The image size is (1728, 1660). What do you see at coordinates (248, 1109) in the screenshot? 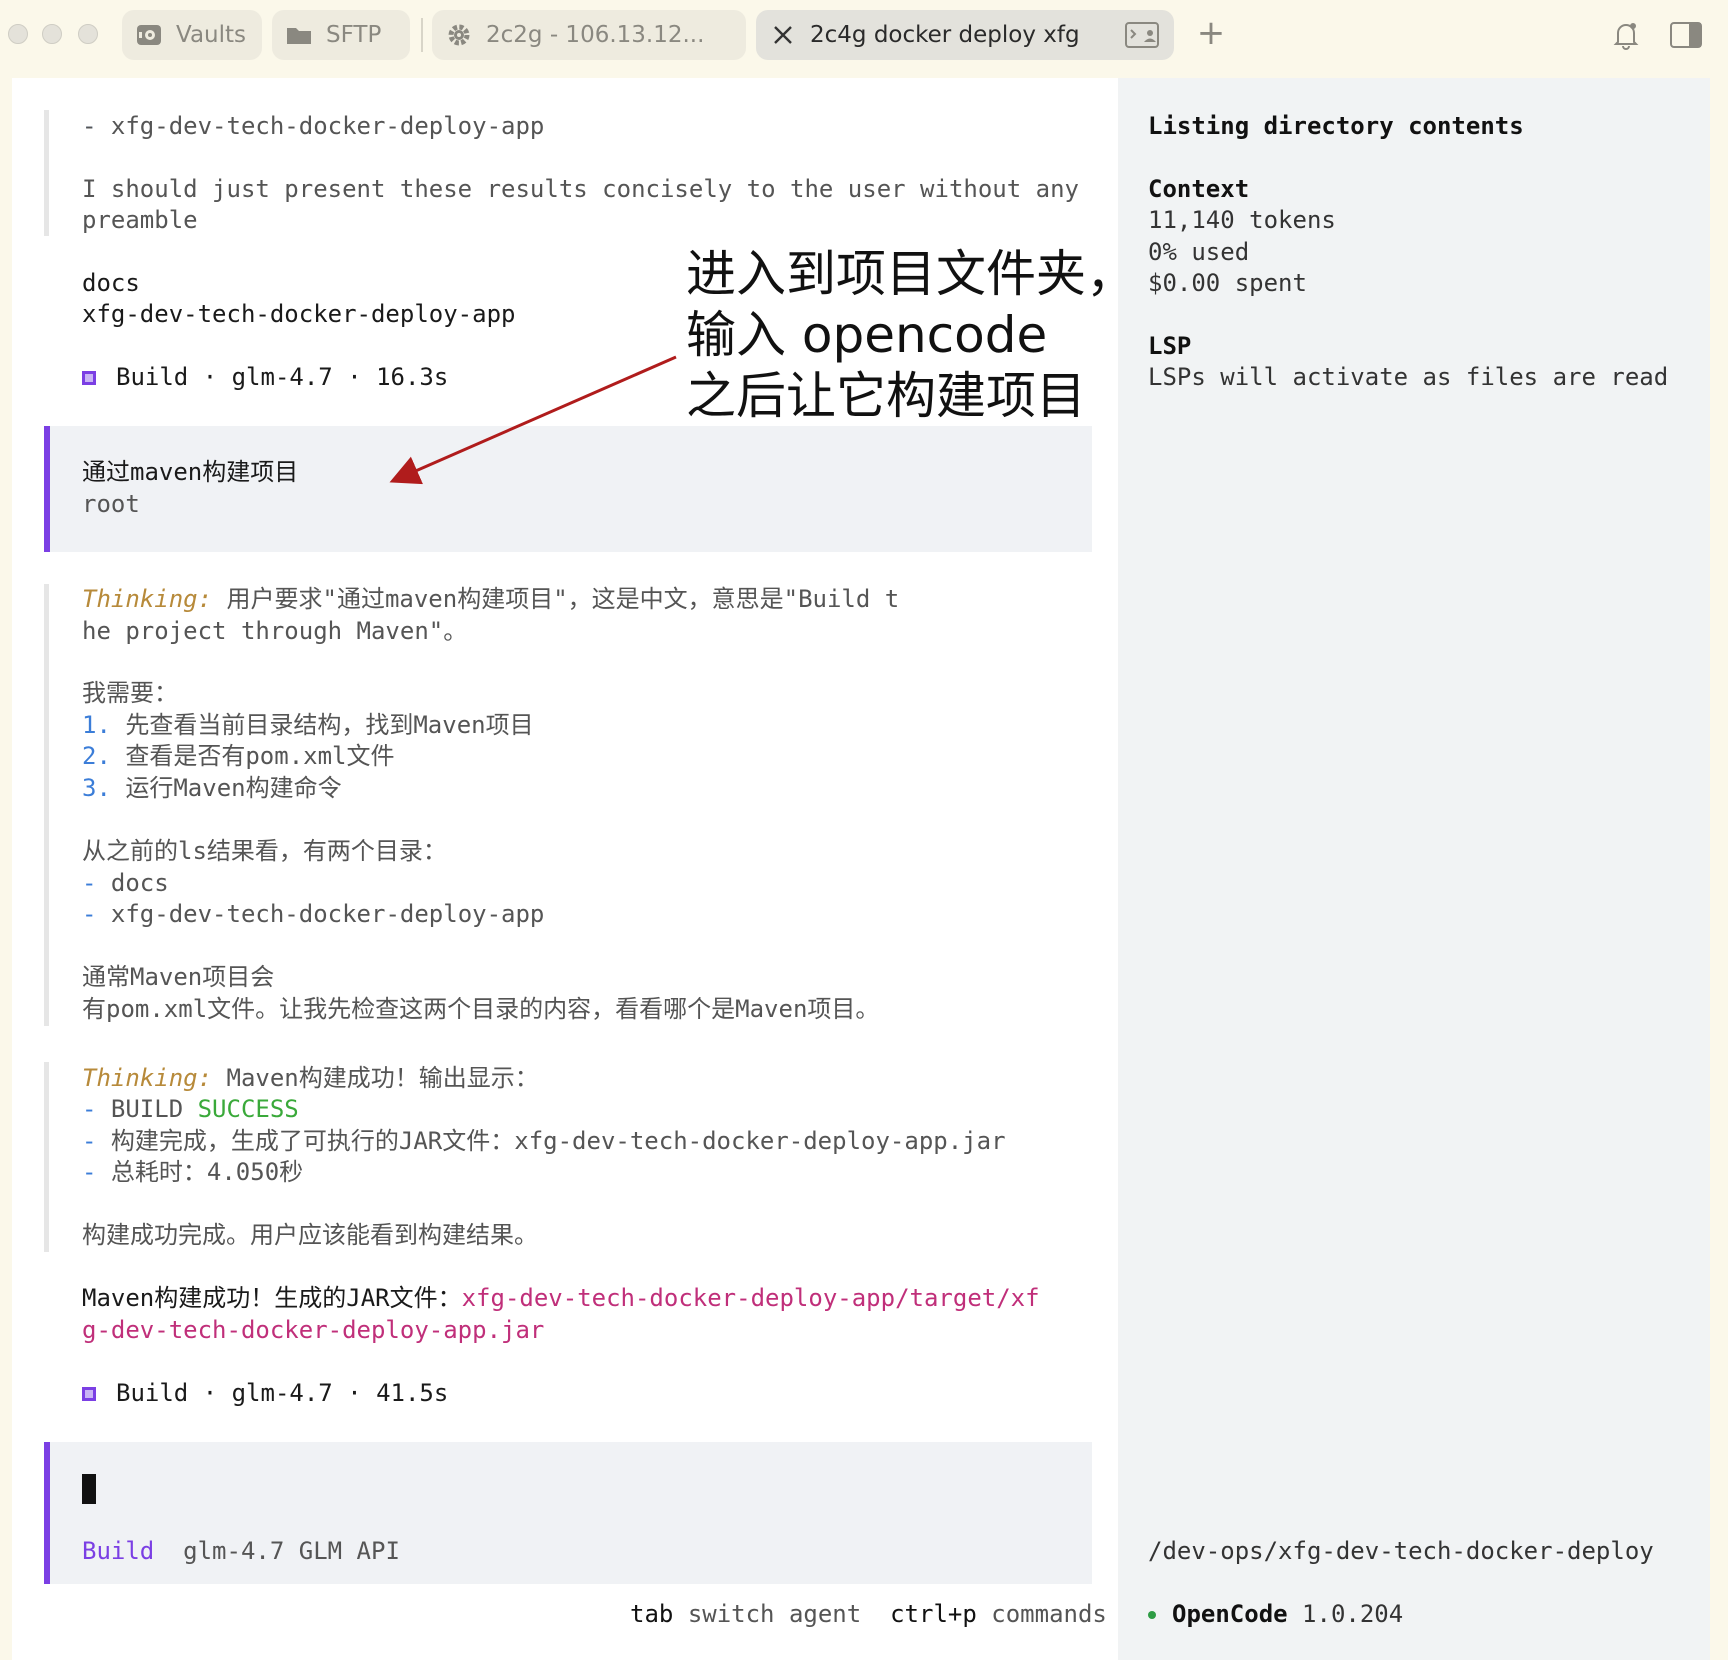
I see `success-text: SUCCESS` at bounding box center [248, 1109].